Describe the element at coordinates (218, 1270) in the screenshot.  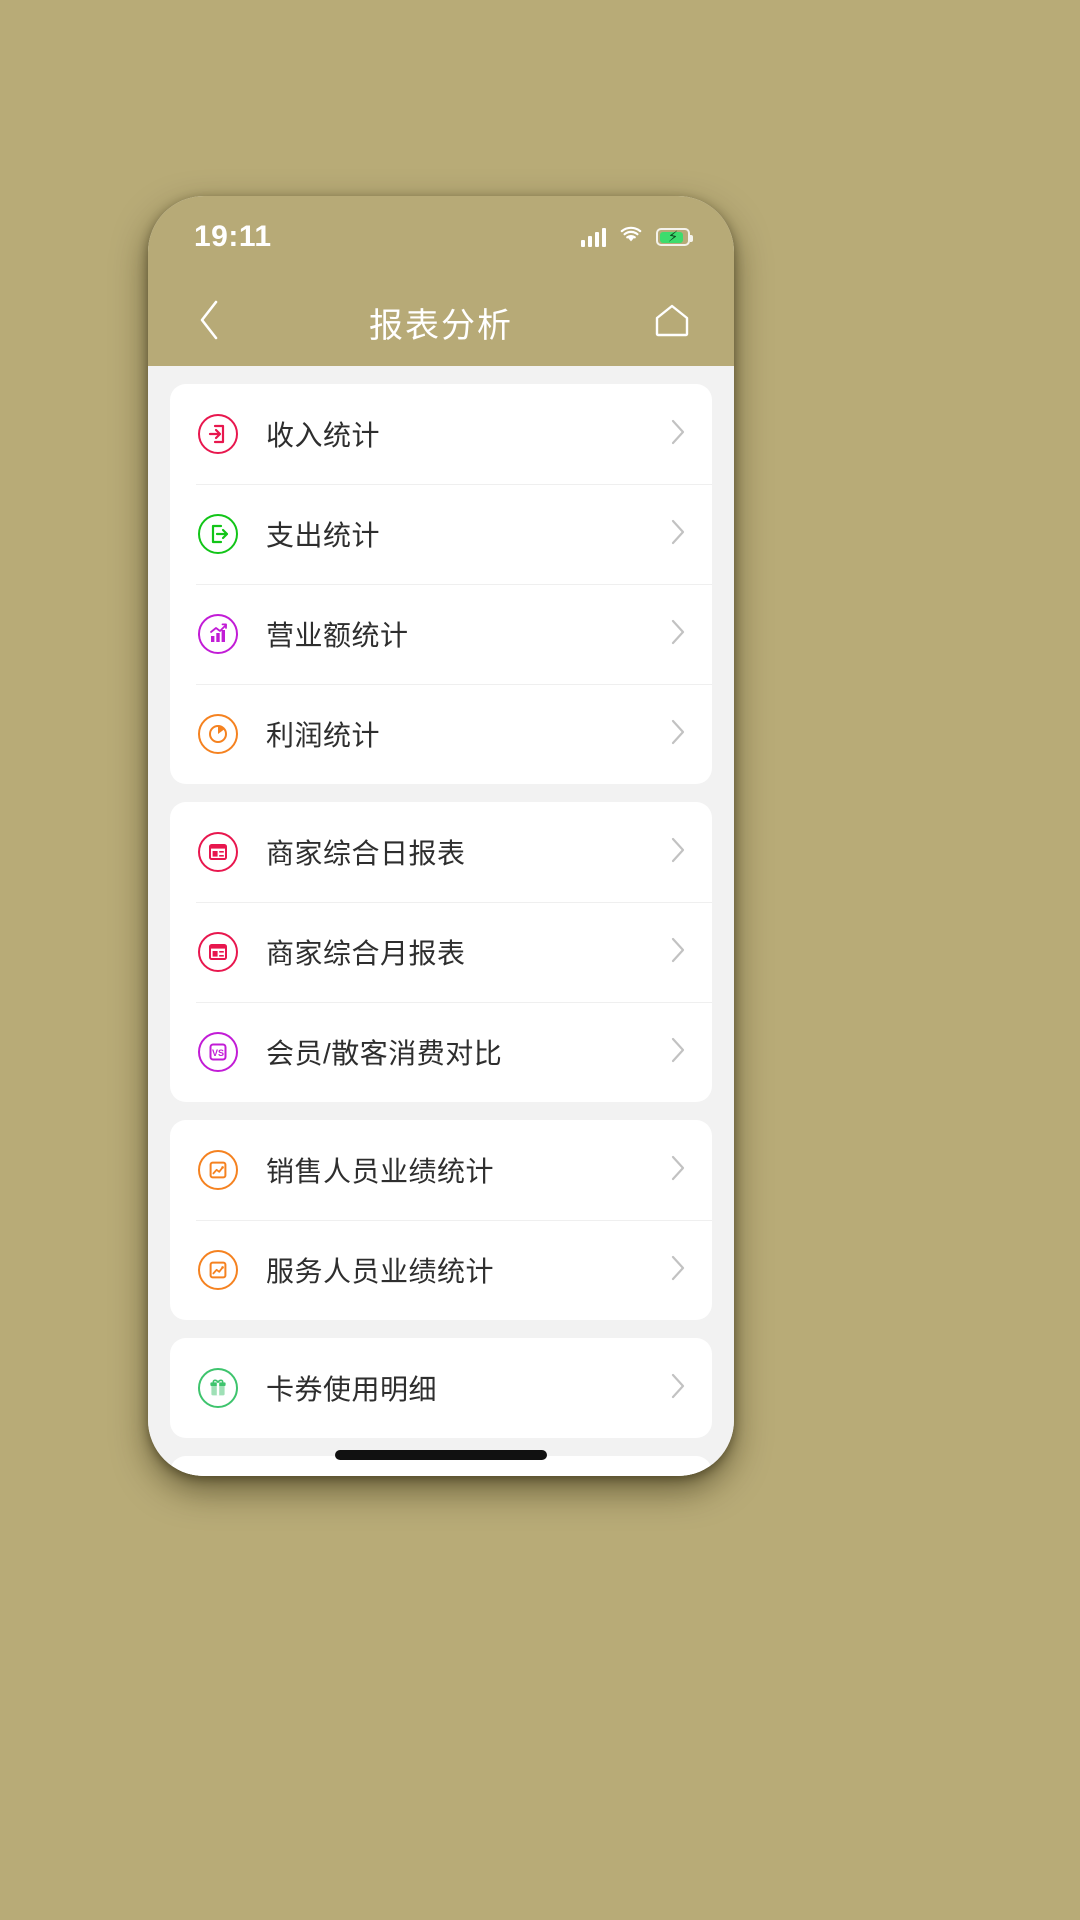
I see `service-performance-chart-icon` at that location.